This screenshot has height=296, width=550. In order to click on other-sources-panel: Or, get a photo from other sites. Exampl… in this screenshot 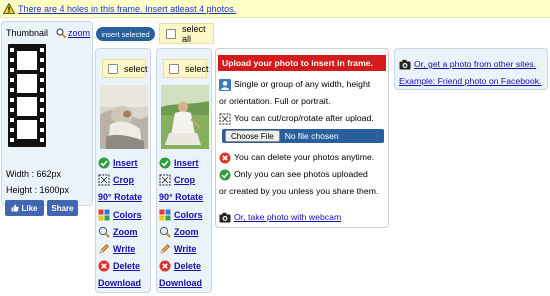, I will do `click(471, 69)`.